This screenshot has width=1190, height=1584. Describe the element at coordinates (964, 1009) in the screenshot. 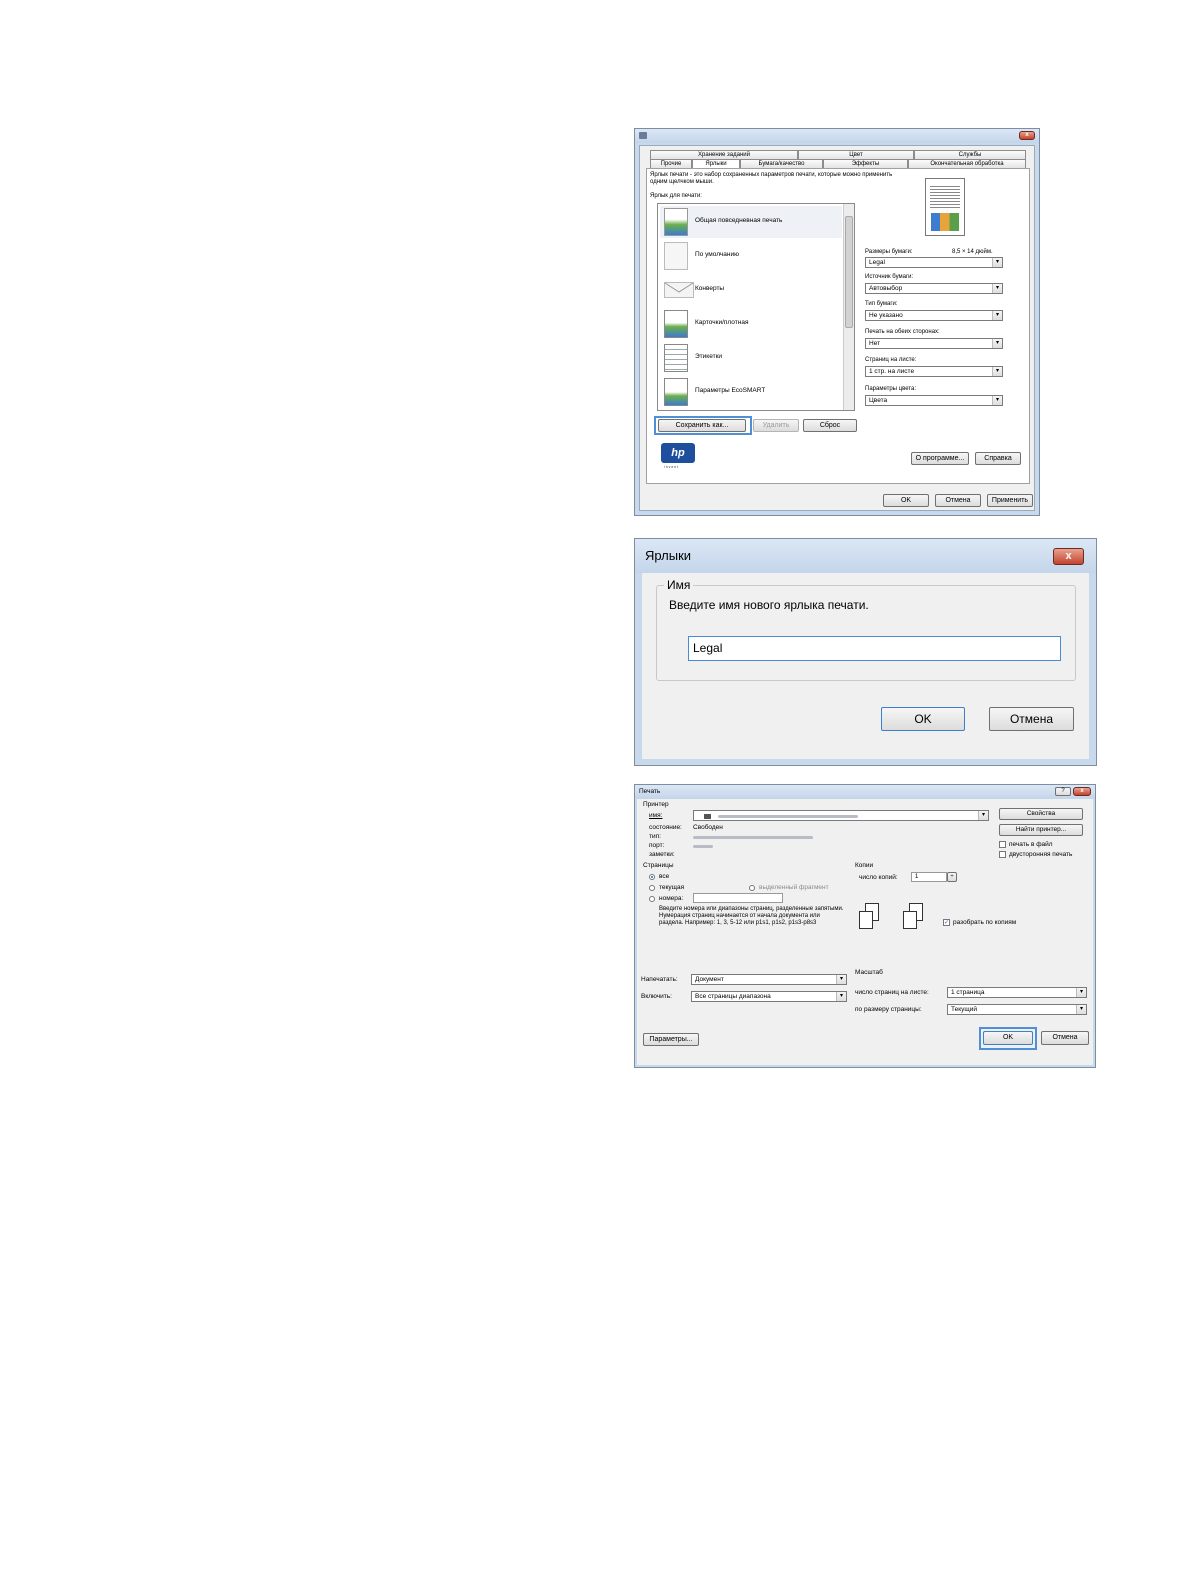

I see `select-value: Текущий` at that location.